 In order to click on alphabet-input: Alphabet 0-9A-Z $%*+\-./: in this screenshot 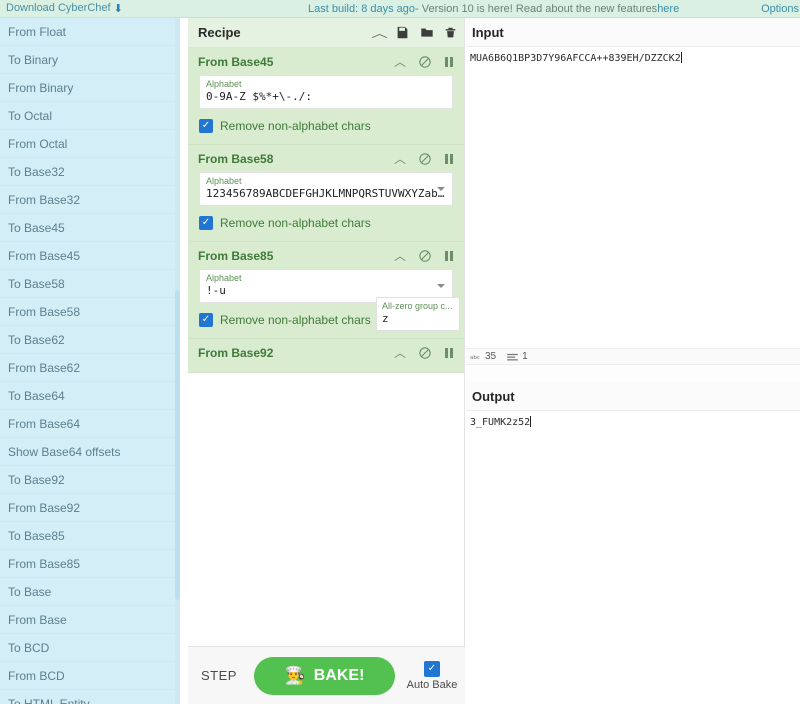, I will do `click(326, 92)`.